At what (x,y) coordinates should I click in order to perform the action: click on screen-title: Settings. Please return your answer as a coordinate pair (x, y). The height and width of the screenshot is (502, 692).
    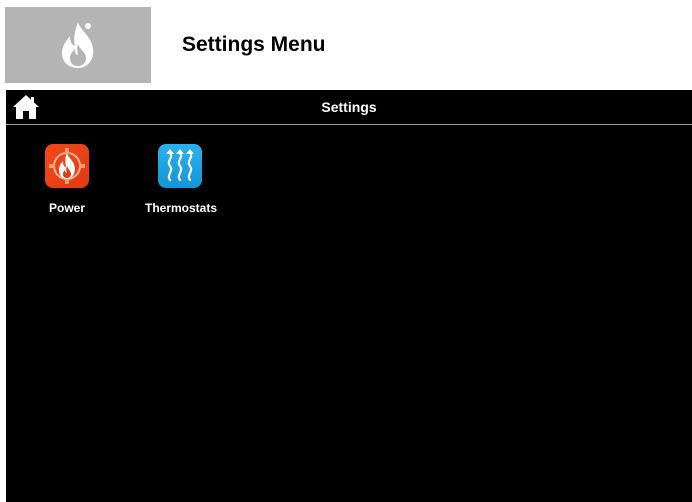
    Looking at the image, I should click on (349, 107).